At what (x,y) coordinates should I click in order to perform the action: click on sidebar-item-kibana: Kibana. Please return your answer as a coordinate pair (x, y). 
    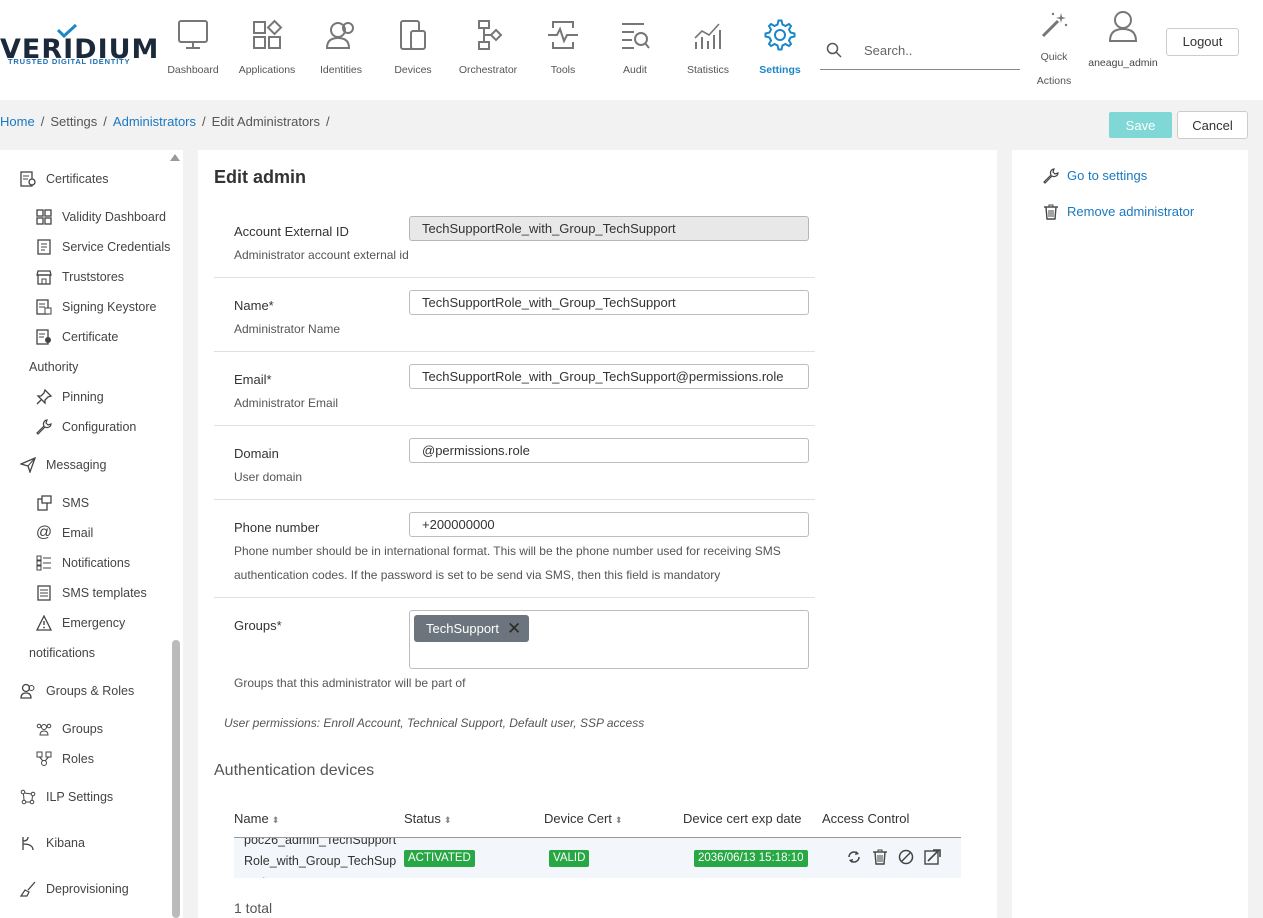
    Looking at the image, I should click on (52, 843).